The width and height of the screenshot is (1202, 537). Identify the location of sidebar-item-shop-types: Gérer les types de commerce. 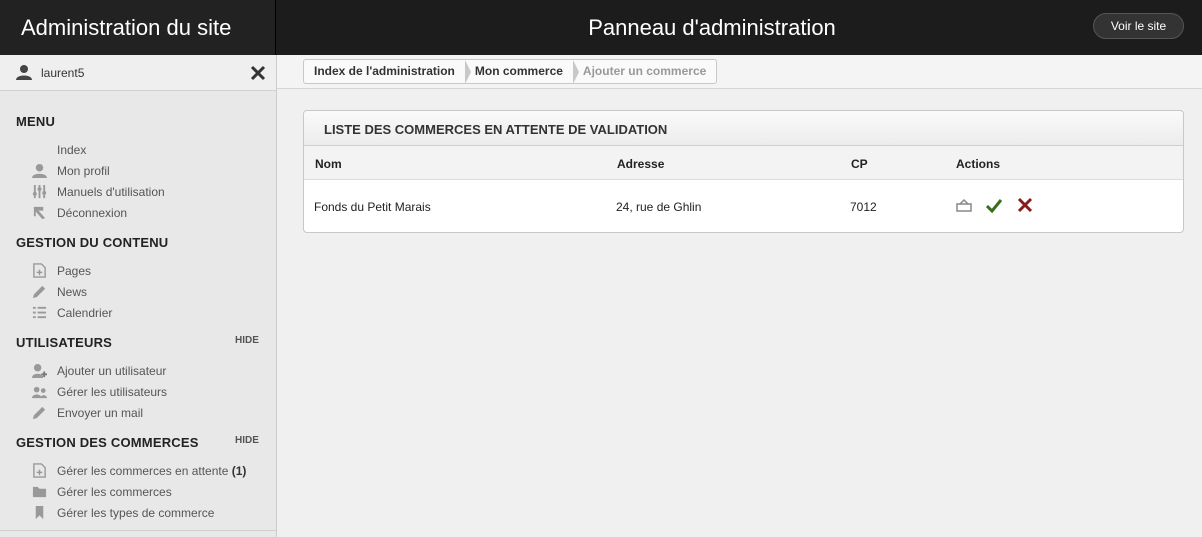
(152, 513).